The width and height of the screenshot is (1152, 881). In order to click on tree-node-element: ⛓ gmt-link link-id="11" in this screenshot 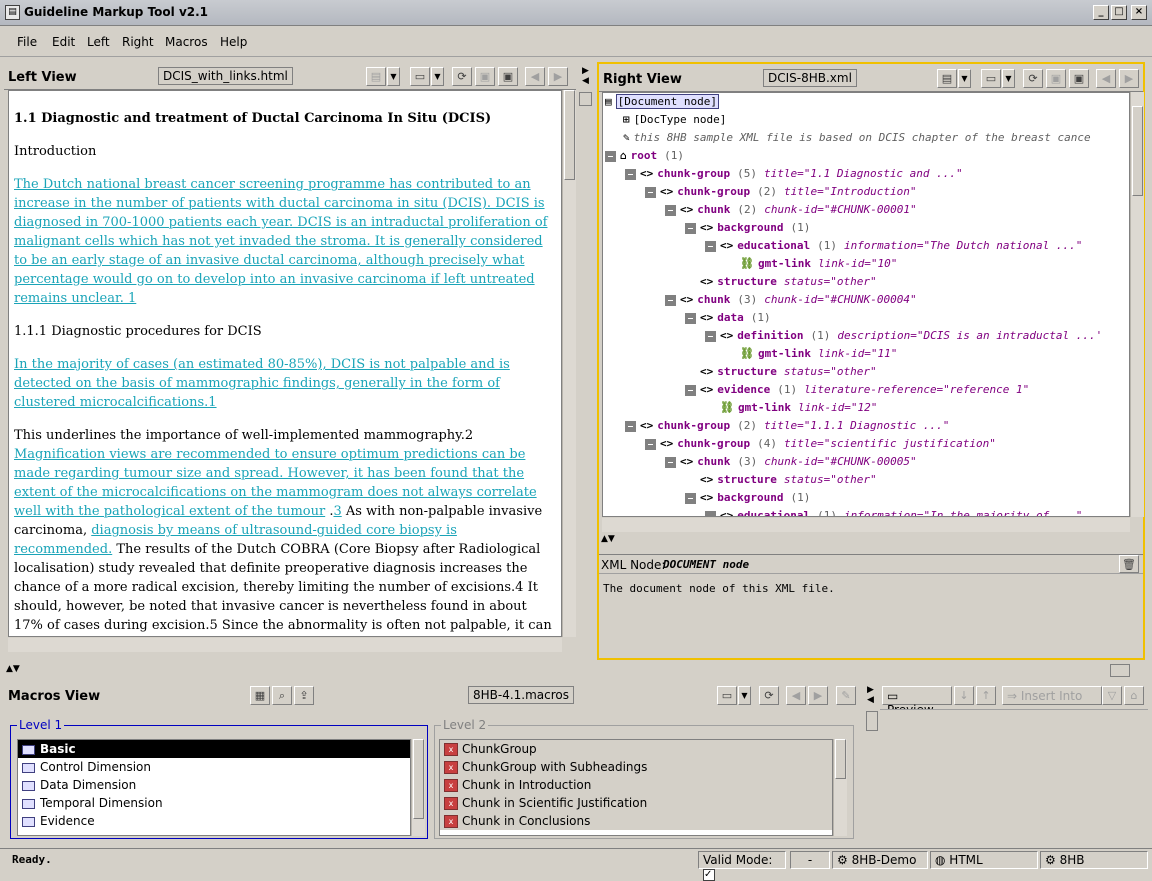, I will do `click(811, 354)`.